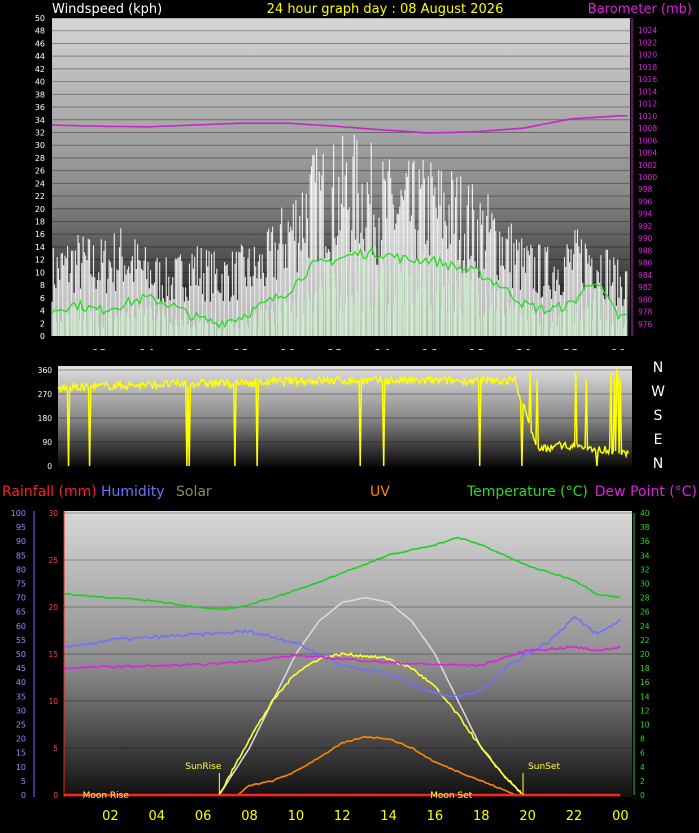 This screenshot has height=833, width=699. I want to click on barometer-y-tick-label: 978, so click(645, 312).